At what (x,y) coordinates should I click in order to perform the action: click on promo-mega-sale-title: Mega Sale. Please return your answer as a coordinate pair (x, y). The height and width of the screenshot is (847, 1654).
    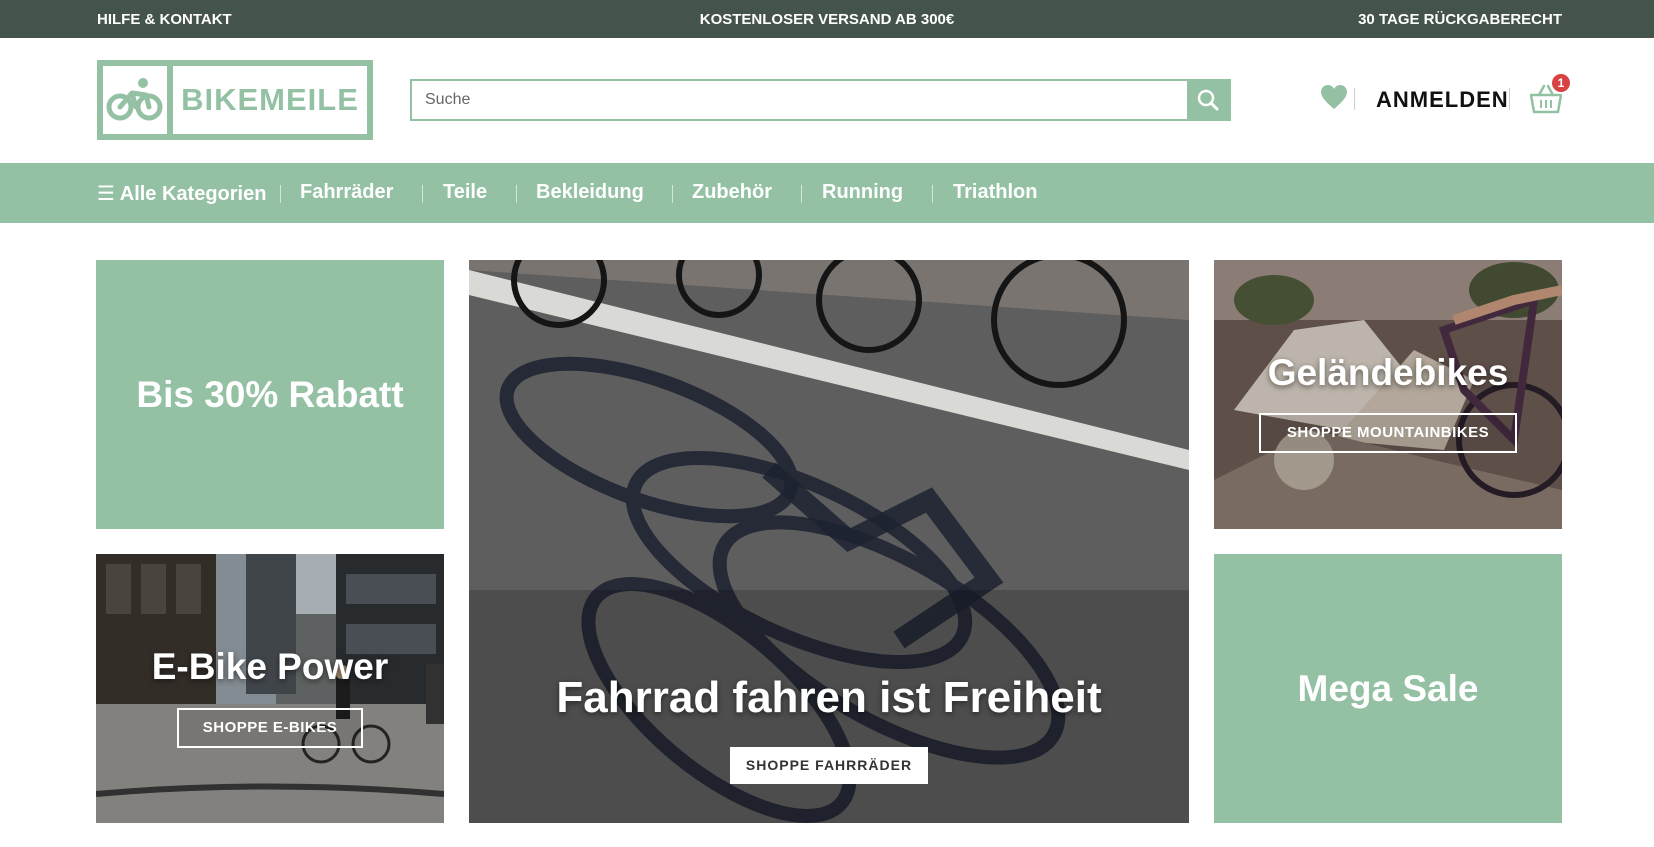
    Looking at the image, I should click on (1388, 688).